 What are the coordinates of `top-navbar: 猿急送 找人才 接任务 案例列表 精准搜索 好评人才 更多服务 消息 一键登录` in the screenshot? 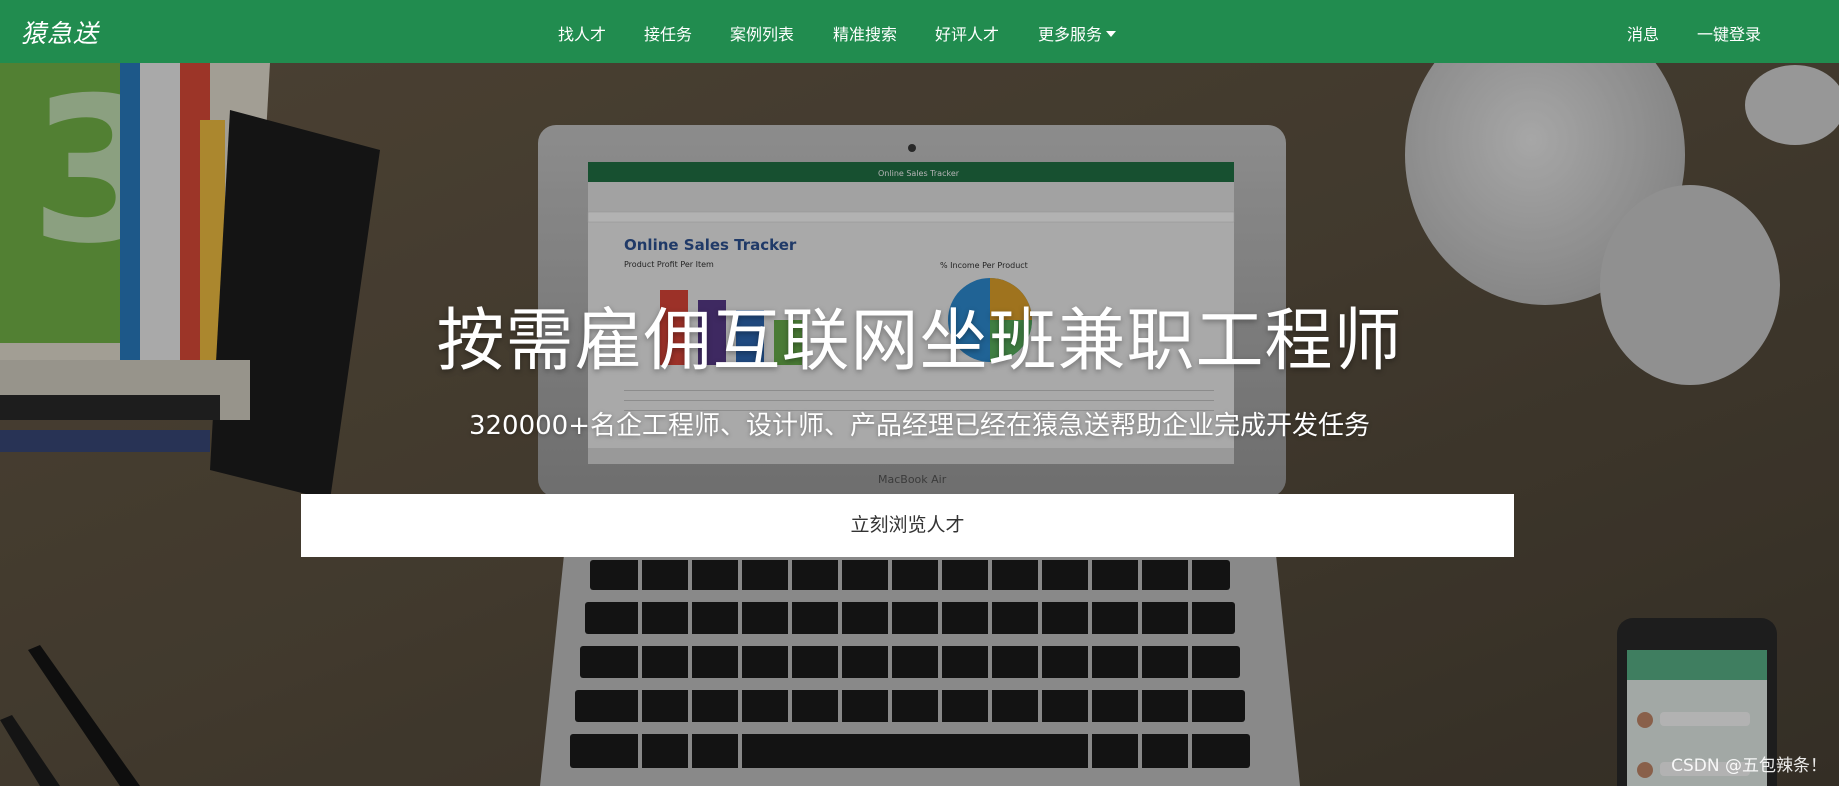 It's located at (919, 31).